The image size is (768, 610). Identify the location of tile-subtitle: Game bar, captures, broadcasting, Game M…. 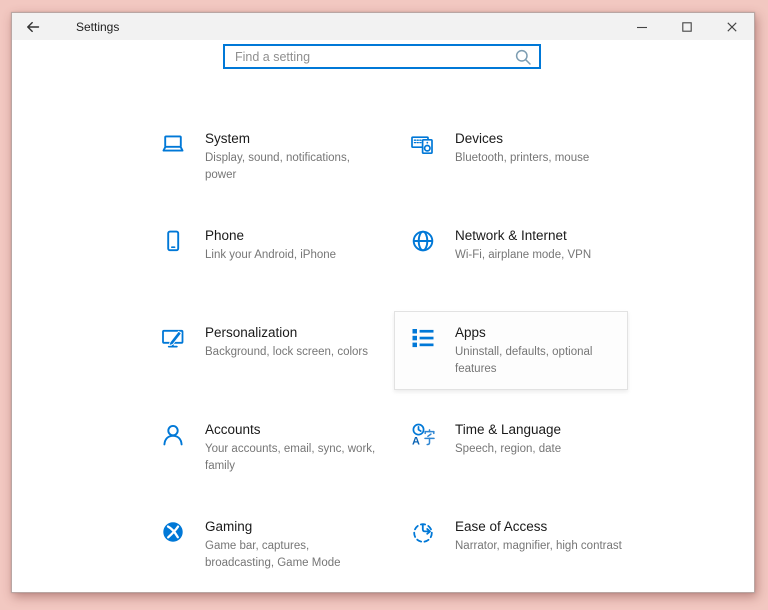
(273, 554).